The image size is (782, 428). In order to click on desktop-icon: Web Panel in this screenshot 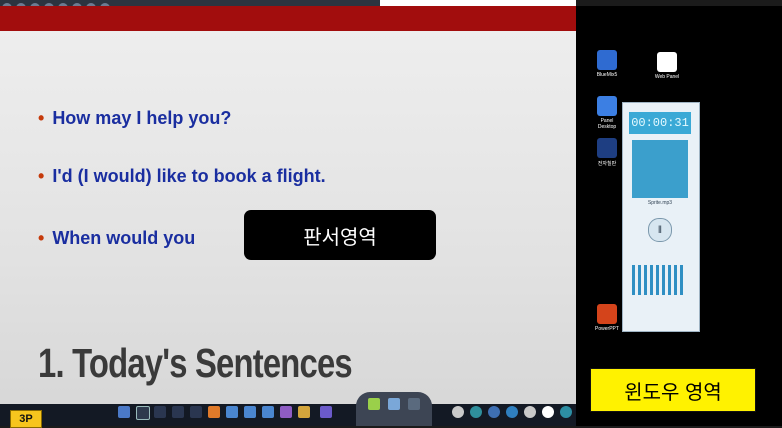, I will do `click(667, 66)`.